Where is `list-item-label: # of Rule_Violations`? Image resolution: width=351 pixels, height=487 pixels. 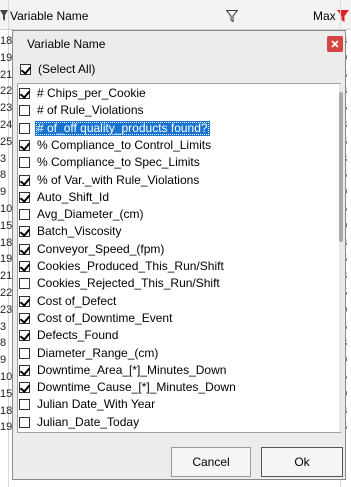
list-item-label: # of Rule_Violations is located at coordinates (90, 110).